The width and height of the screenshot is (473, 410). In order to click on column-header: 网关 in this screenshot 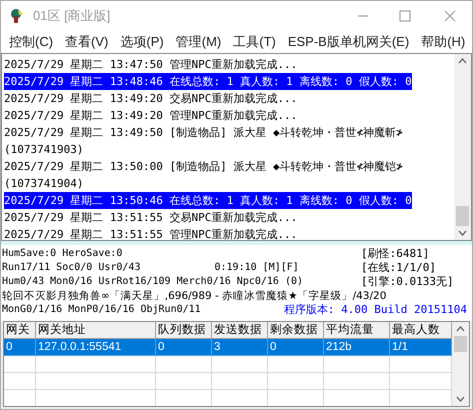, I will do `click(20, 330)`.